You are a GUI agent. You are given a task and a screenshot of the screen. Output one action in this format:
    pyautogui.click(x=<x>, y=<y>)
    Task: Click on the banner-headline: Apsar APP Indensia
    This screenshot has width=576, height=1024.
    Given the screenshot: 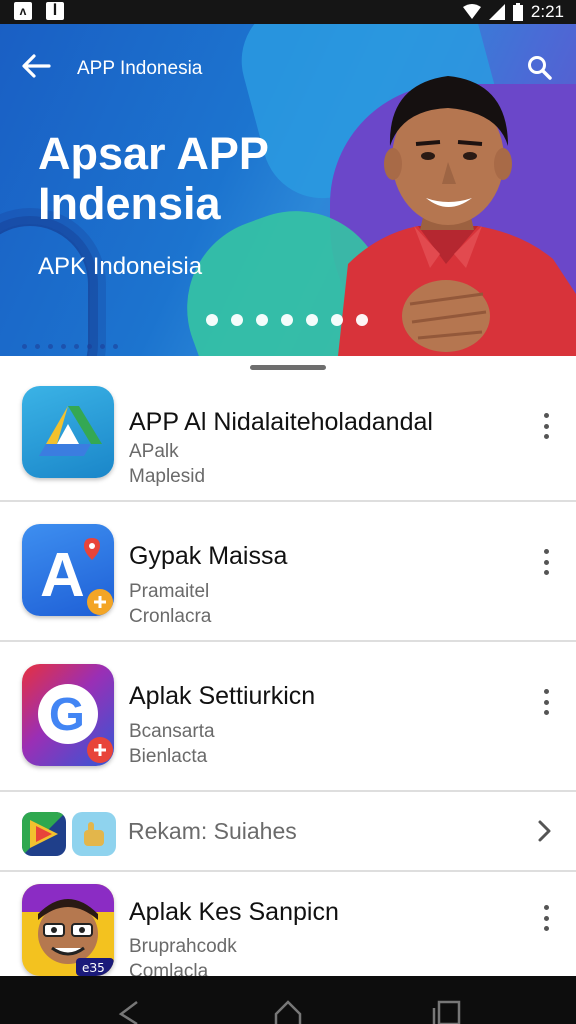 What is the action you would take?
    pyautogui.click(x=153, y=178)
    